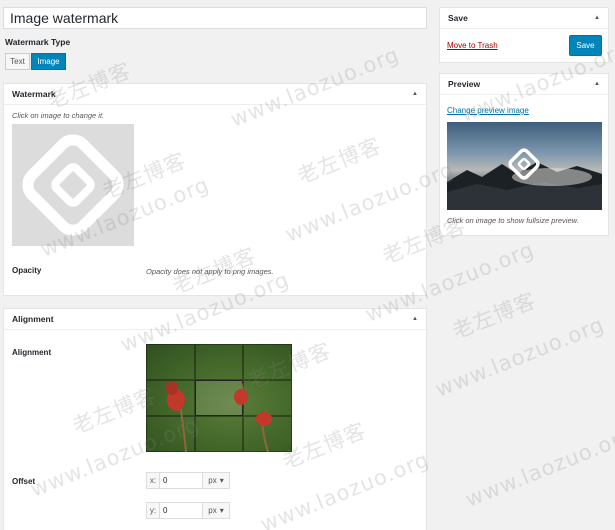  I want to click on berries-image, so click(219, 416).